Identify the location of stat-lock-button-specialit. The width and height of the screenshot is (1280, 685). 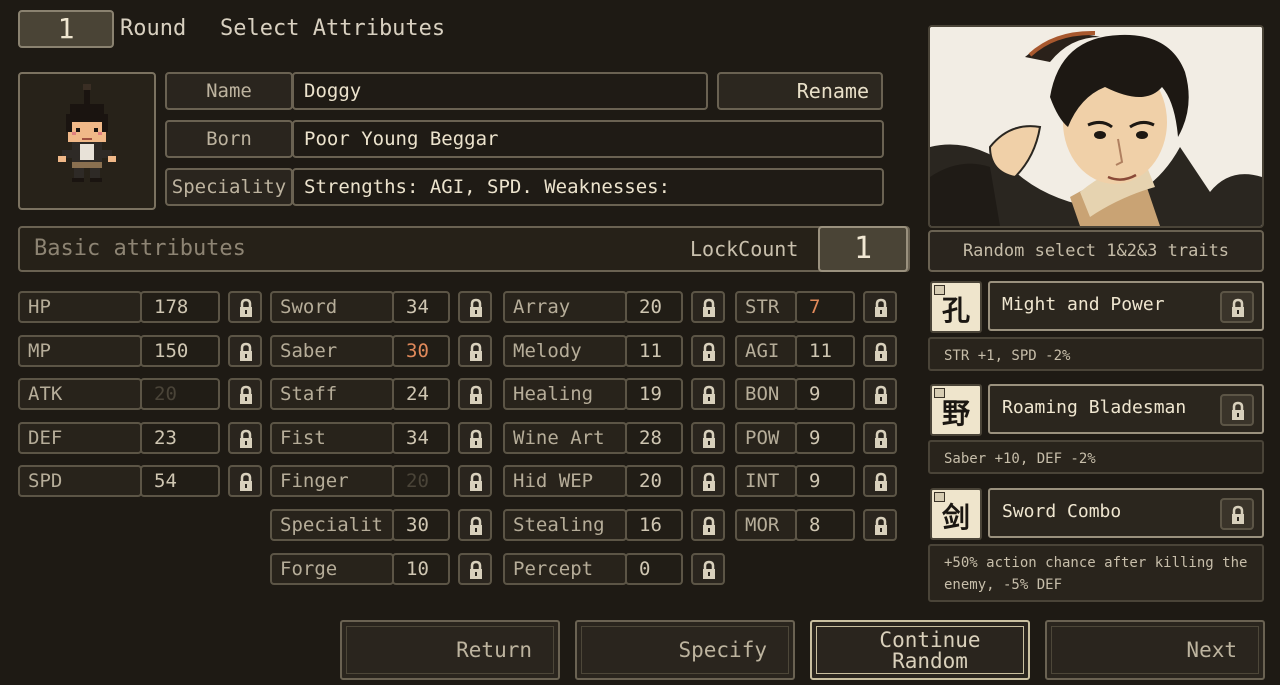
(475, 525).